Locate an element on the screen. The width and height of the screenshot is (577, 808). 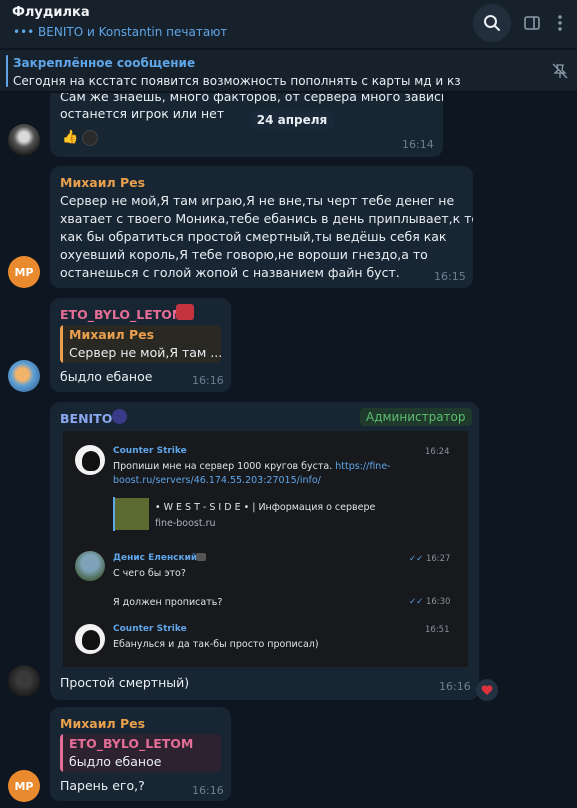
embedded-link: https://fine- is located at coordinates (363, 466).